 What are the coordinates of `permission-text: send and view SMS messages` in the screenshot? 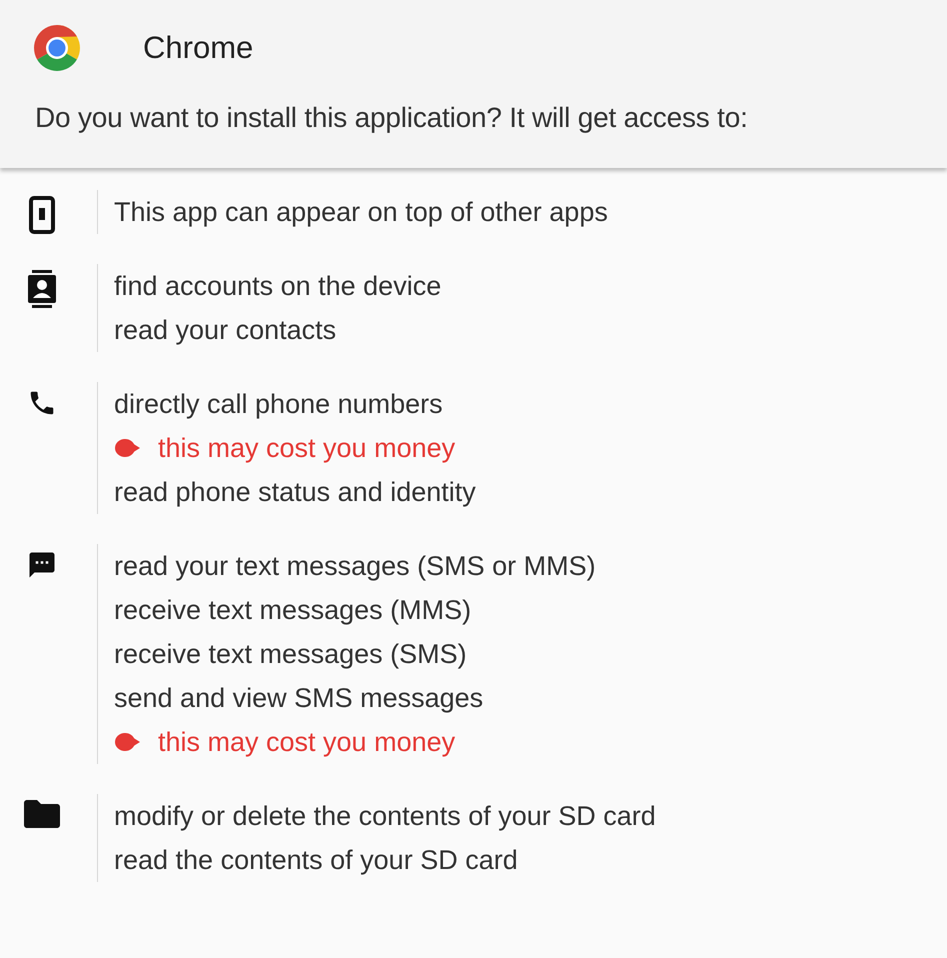 It's located at (299, 698).